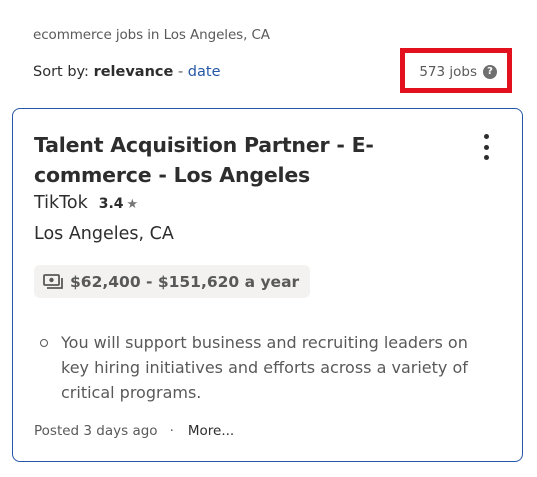 This screenshot has height=477, width=537. What do you see at coordinates (61, 203) in the screenshot?
I see `company-name: TikTok` at bounding box center [61, 203].